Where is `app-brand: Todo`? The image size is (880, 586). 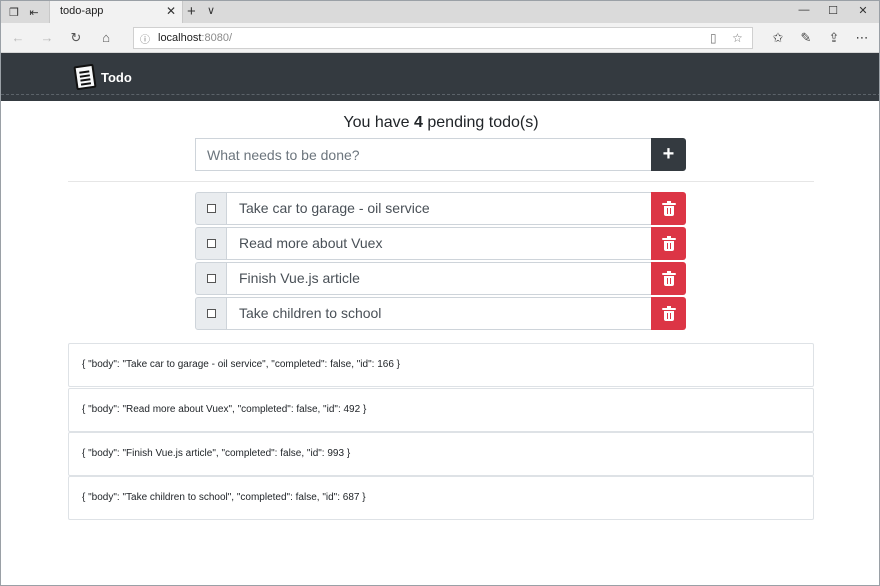
app-brand: Todo is located at coordinates (102, 77).